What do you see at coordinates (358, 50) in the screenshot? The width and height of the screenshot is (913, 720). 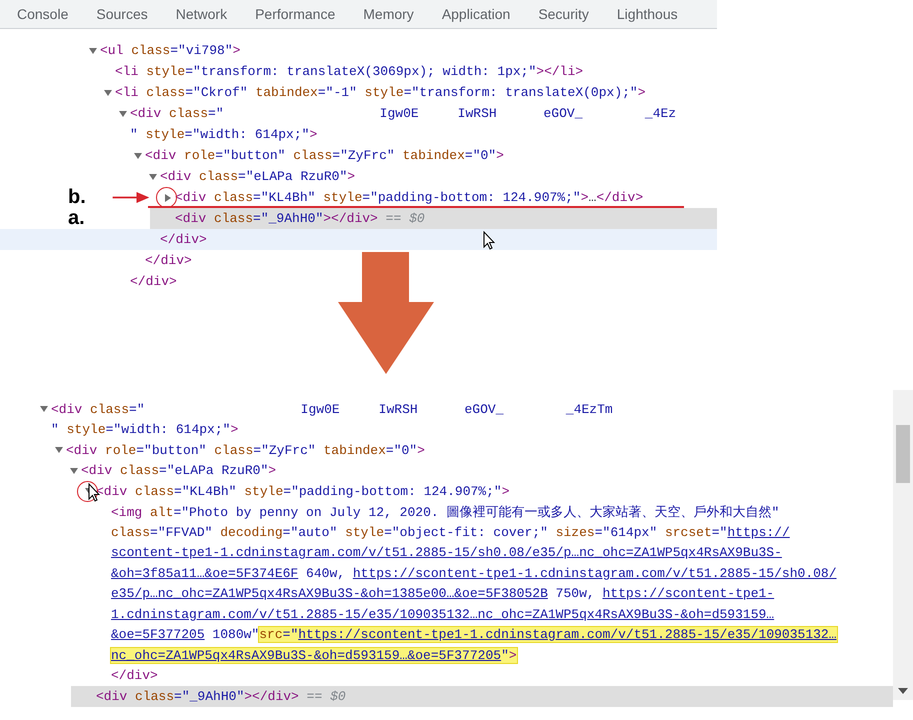 I see `dom-node-row: <ul class="vi798">` at bounding box center [358, 50].